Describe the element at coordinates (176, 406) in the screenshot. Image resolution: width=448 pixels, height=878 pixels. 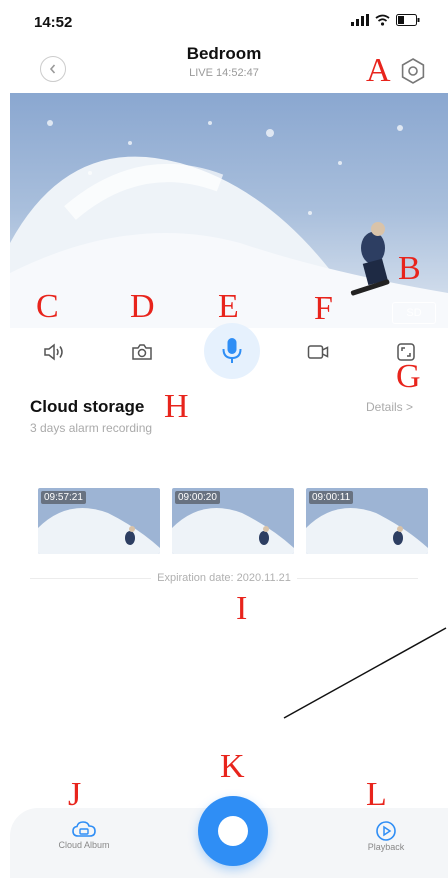
I see `annotation-label: H` at that location.